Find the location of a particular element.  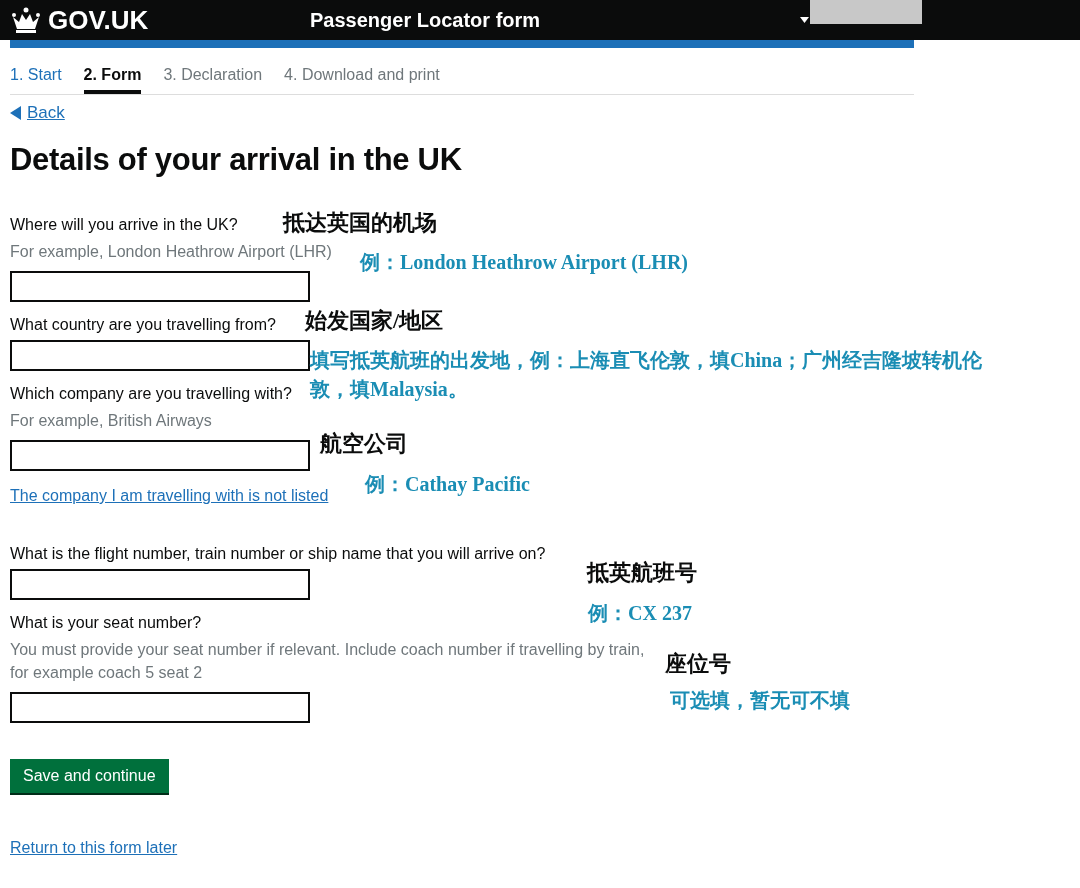

back-arrow-icon is located at coordinates (15, 113).